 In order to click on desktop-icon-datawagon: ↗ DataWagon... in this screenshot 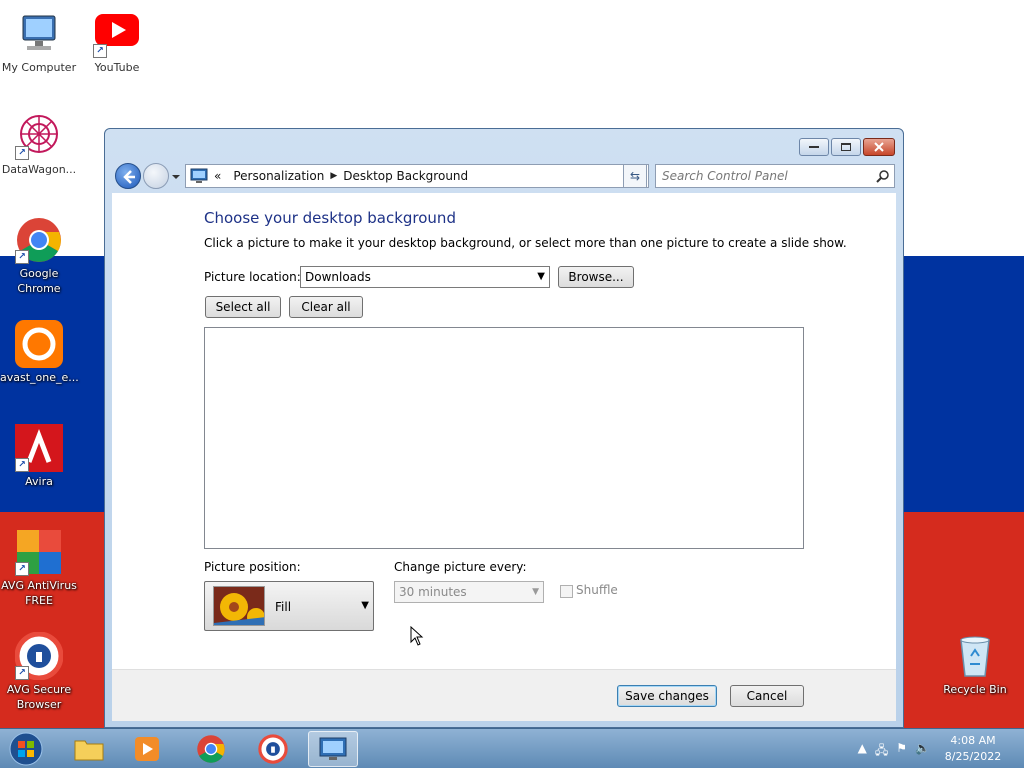, I will do `click(39, 144)`.